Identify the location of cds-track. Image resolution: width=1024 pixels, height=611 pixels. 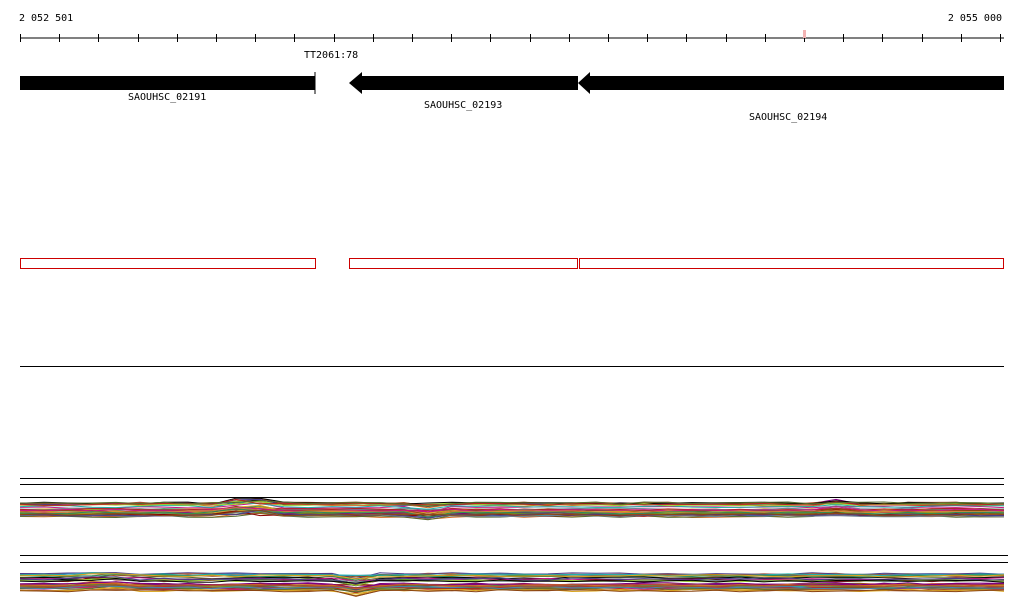
(512, 263).